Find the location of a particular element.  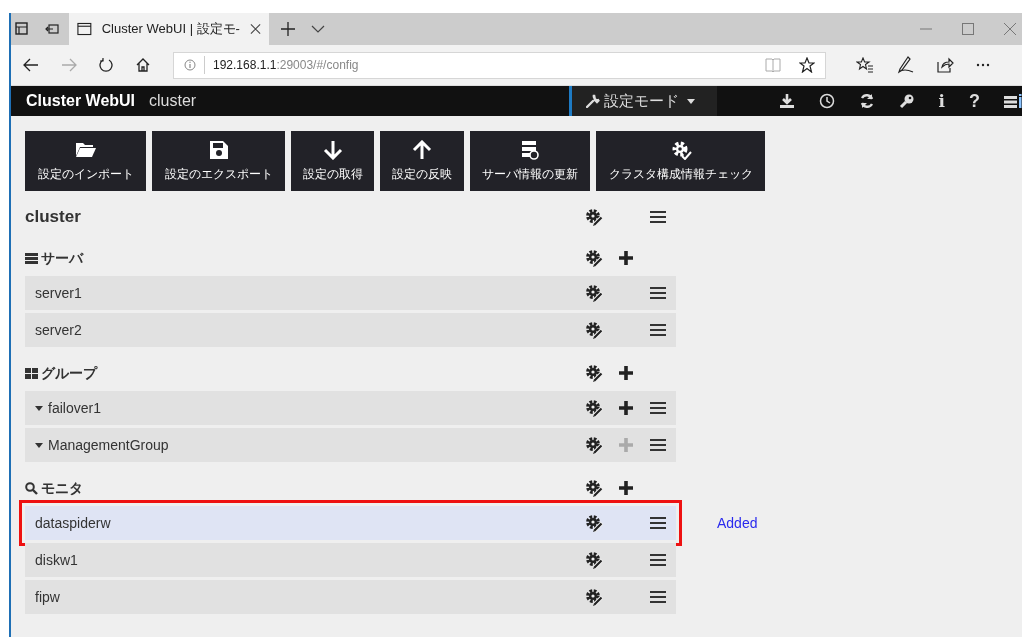

back-icon is located at coordinates (31, 65).